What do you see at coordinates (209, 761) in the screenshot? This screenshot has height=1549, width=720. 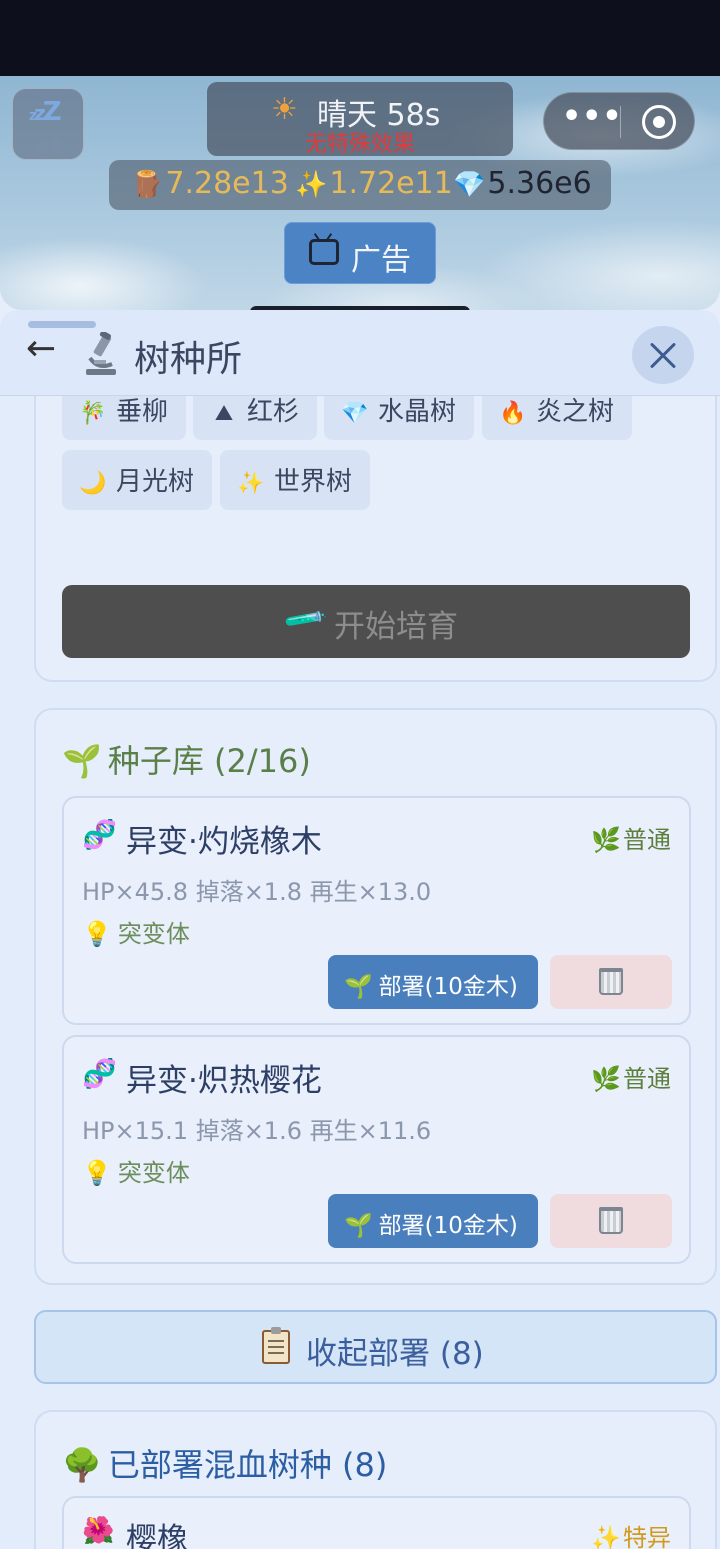 I see `seed-bank-title-text: 种子库 (2/16)` at bounding box center [209, 761].